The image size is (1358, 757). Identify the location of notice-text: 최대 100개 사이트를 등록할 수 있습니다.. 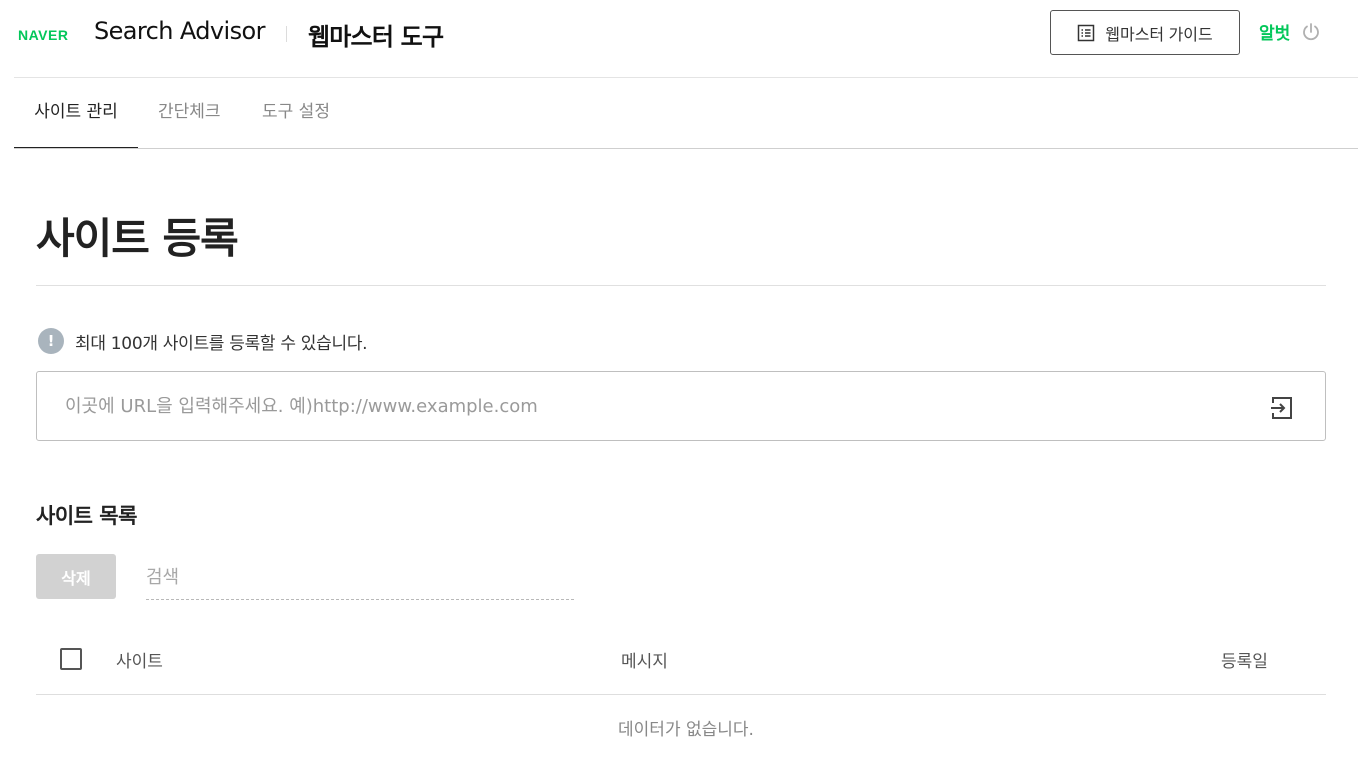
(221, 343).